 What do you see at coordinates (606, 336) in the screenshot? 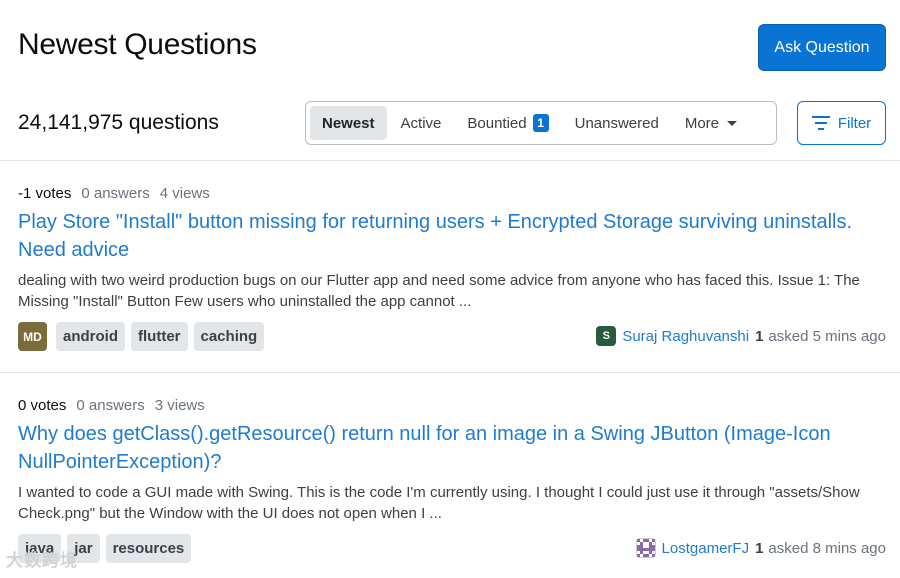
I see `user-avatar: S` at bounding box center [606, 336].